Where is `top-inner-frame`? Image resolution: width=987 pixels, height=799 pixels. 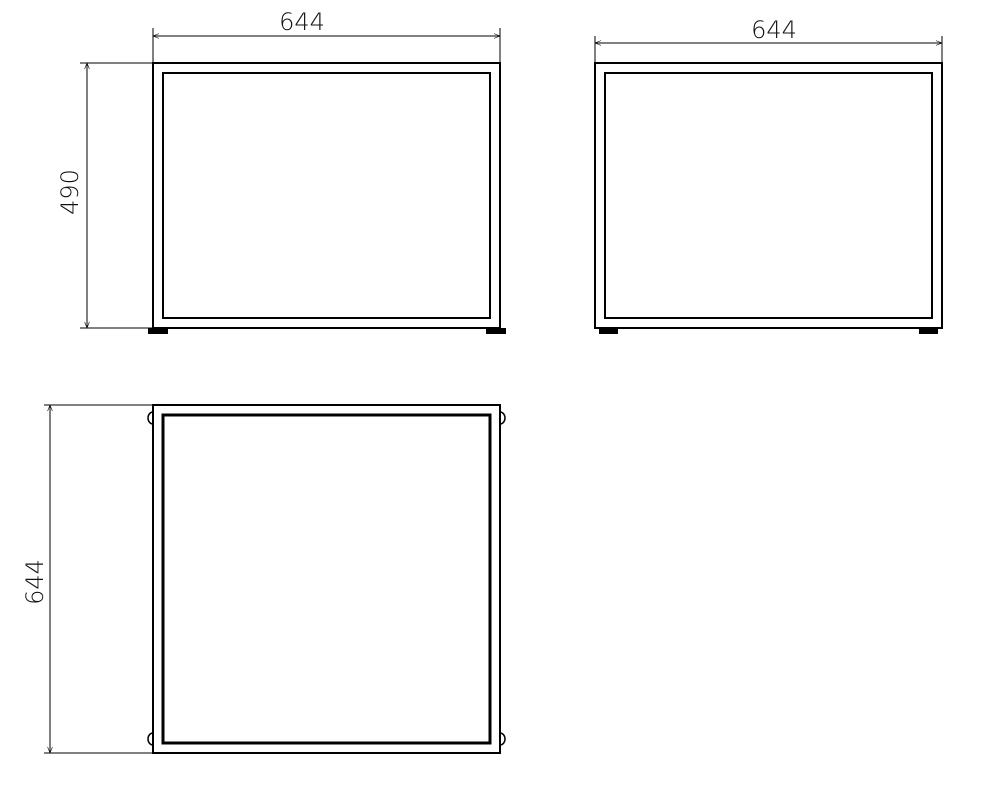
top-inner-frame is located at coordinates (326, 579).